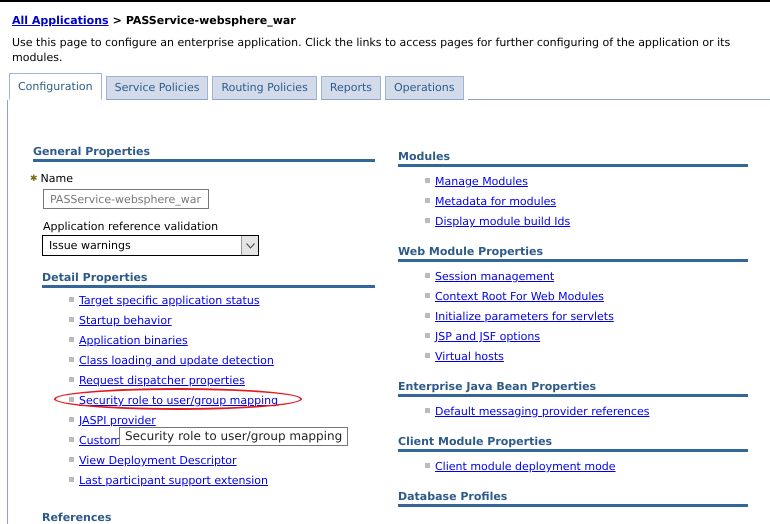 Image resolution: width=770 pixels, height=524 pixels. Describe the element at coordinates (524, 317) in the screenshot. I see `property-link: Initialize parameters for servlets` at that location.